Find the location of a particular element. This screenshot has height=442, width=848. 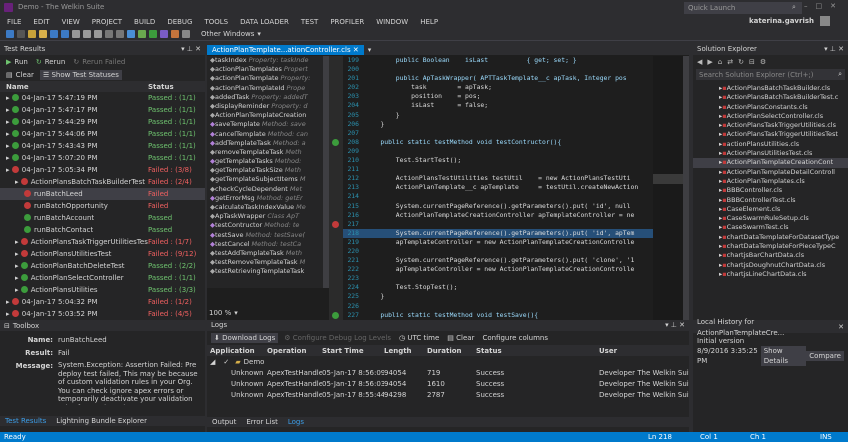

col-application: Application is located at coordinates (237, 351).